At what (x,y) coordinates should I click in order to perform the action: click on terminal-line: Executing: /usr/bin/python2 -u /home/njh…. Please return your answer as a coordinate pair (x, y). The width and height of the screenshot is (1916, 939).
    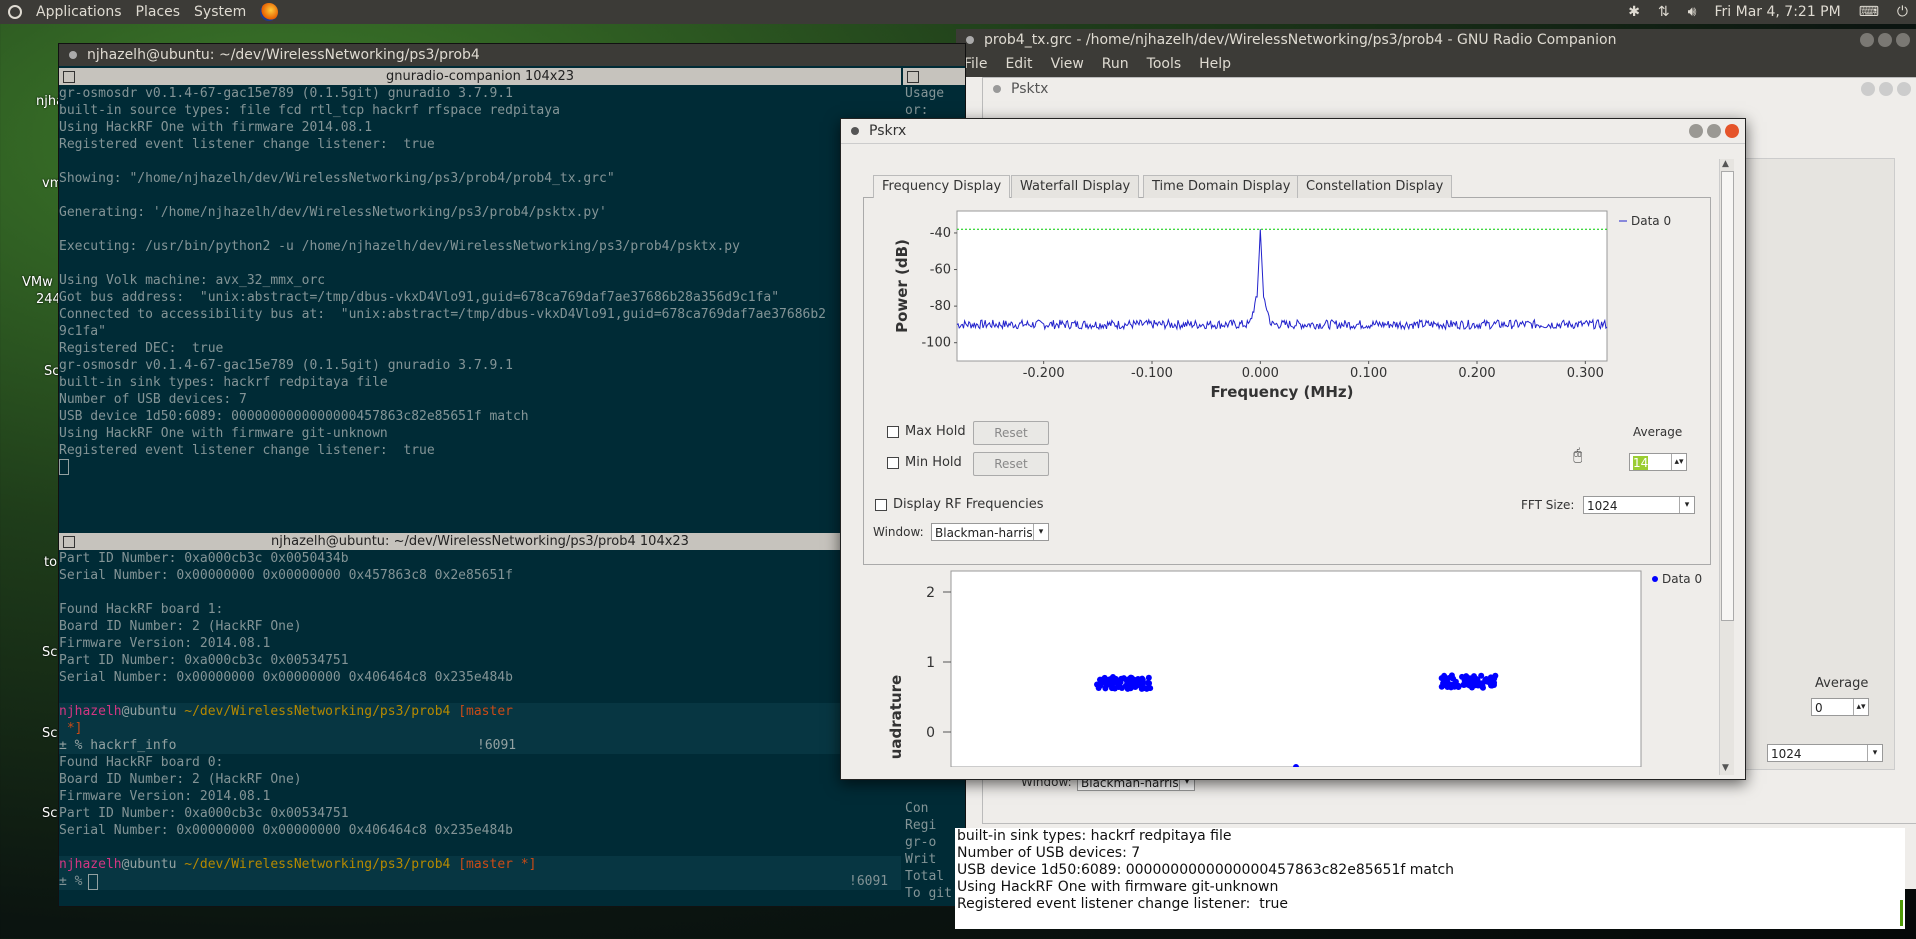
    Looking at the image, I should click on (399, 246).